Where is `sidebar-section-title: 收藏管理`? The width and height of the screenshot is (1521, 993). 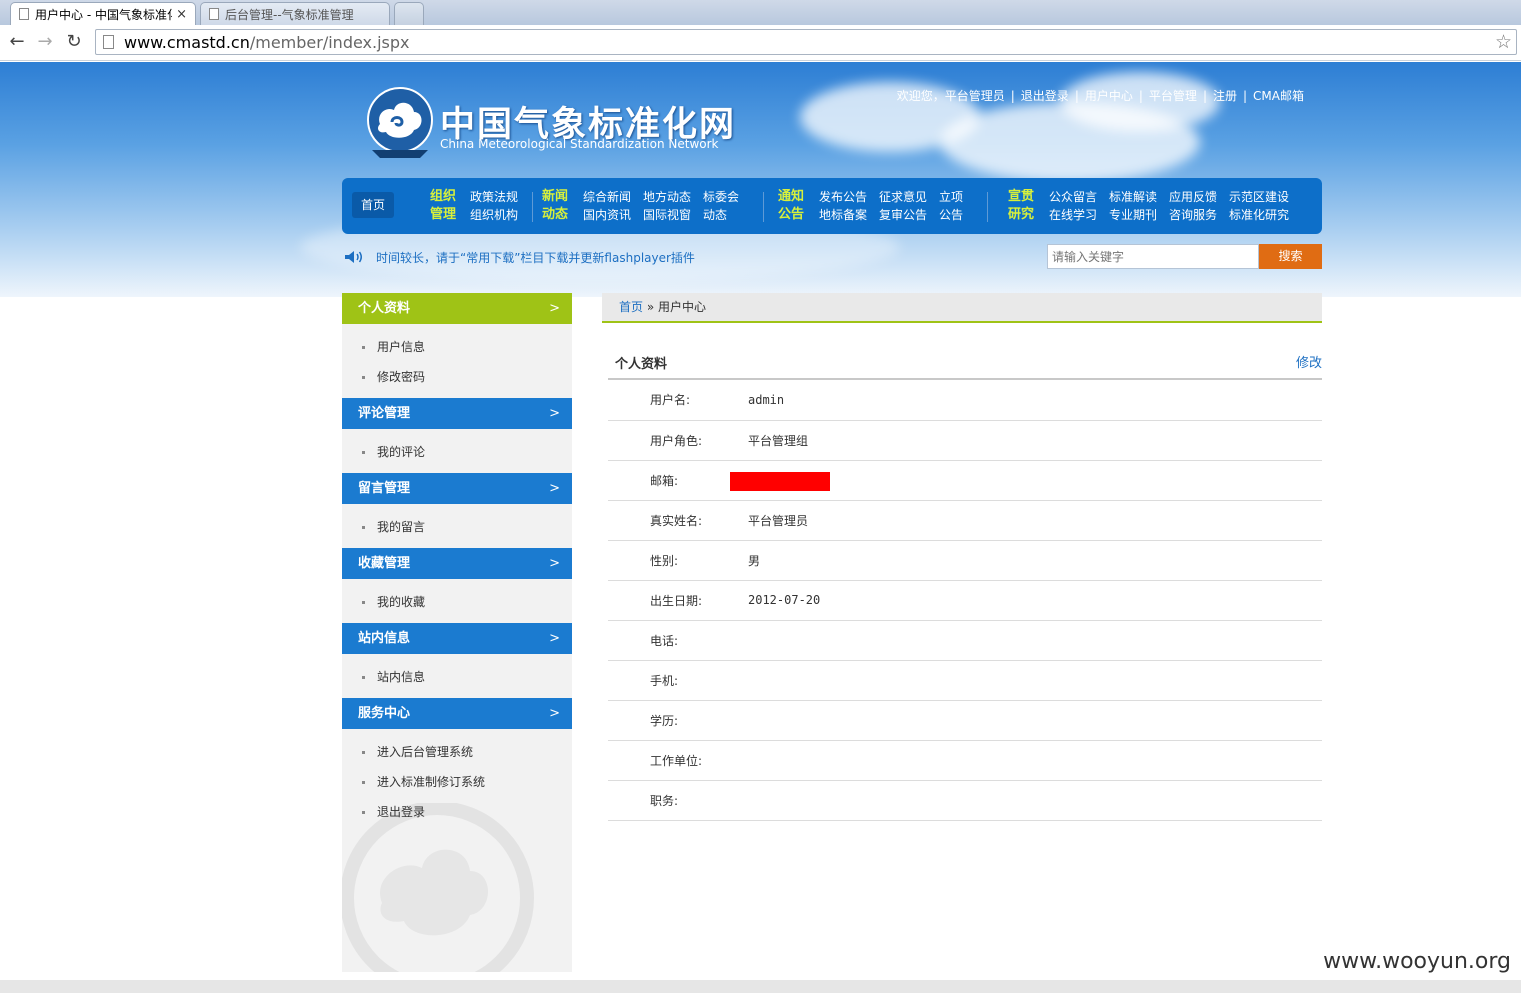
sidebar-section-title: 收藏管理 is located at coordinates (384, 563).